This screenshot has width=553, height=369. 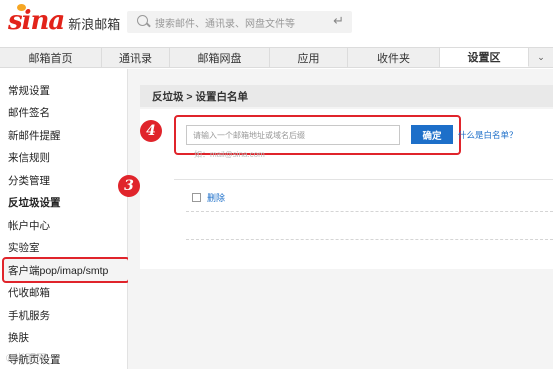 I want to click on enter-icon: ↵, so click(x=338, y=21).